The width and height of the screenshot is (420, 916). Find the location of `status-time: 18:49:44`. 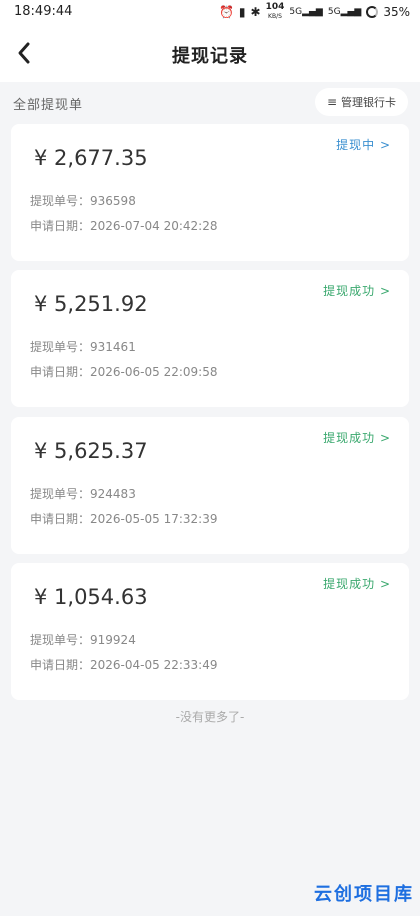

status-time: 18:49:44 is located at coordinates (43, 11).